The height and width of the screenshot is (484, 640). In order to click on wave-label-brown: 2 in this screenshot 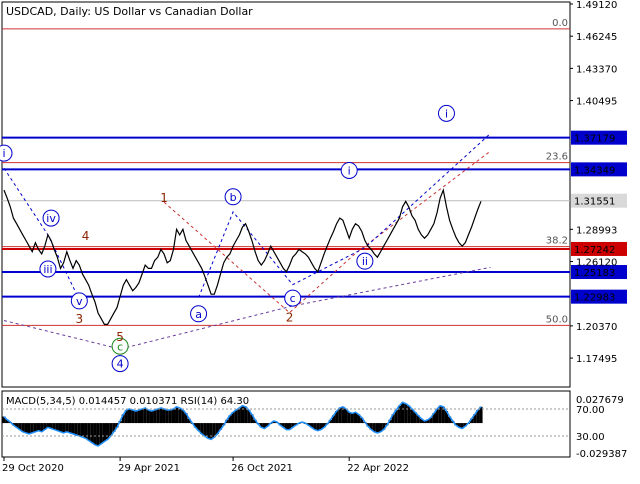, I will do `click(290, 317)`.